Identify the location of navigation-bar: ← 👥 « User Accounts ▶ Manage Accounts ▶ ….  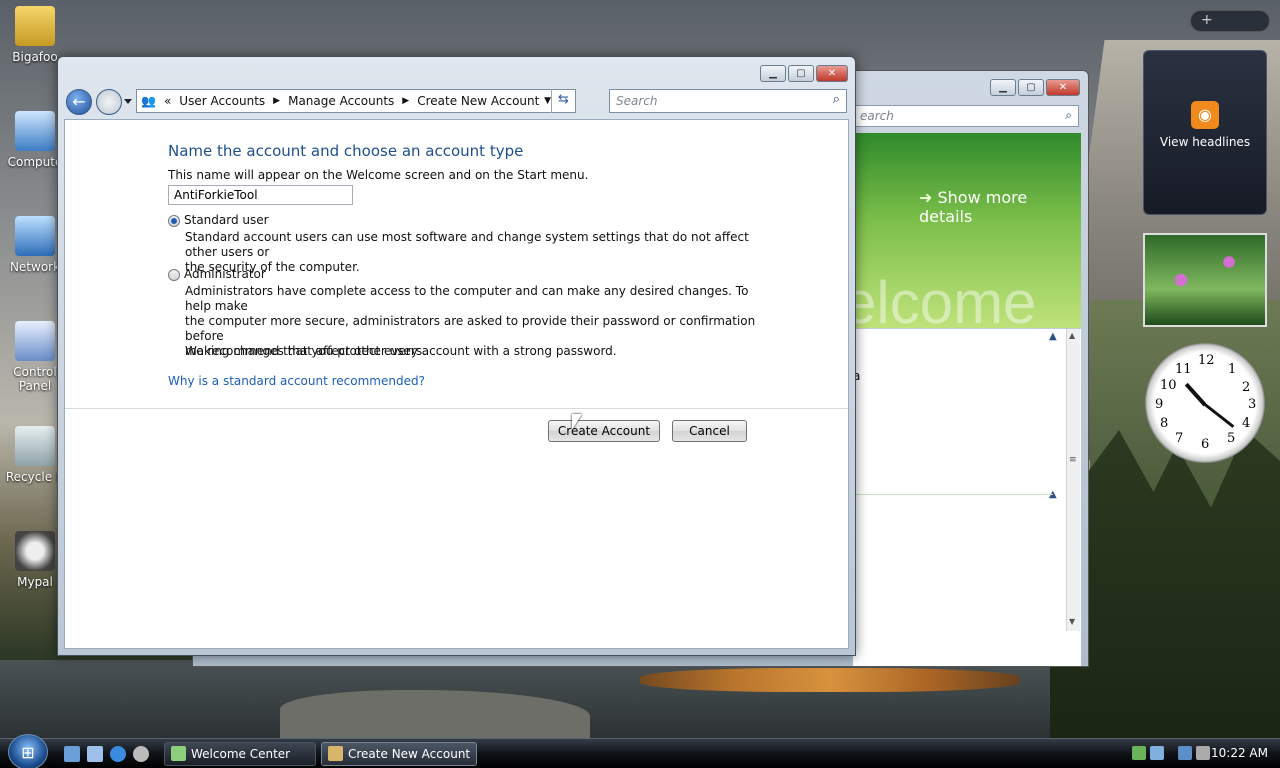
(457, 101).